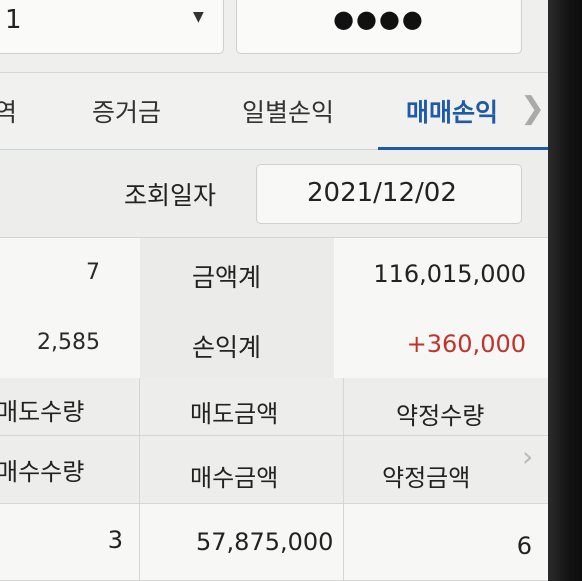 The image size is (582, 581). I want to click on date-value: 2021/12/02, so click(382, 193).